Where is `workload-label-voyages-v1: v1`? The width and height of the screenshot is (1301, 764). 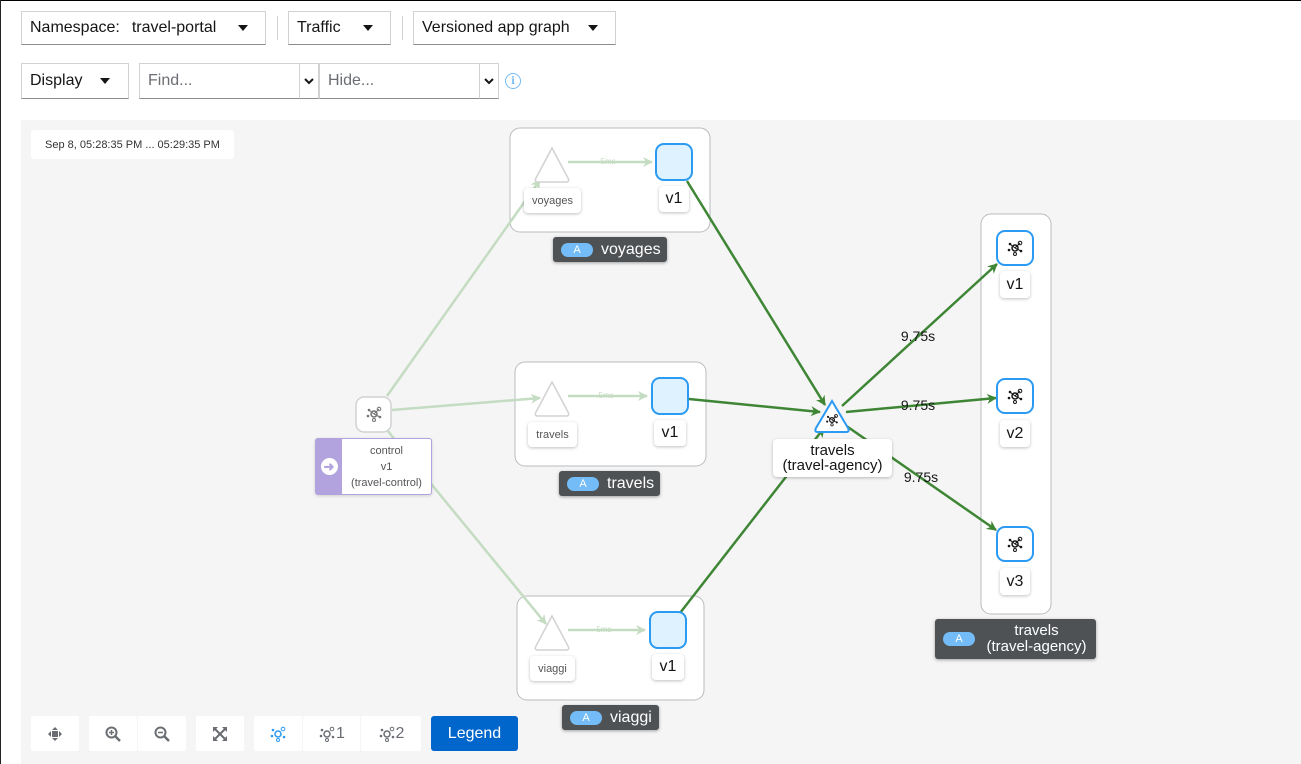 workload-label-voyages-v1: v1 is located at coordinates (674, 199).